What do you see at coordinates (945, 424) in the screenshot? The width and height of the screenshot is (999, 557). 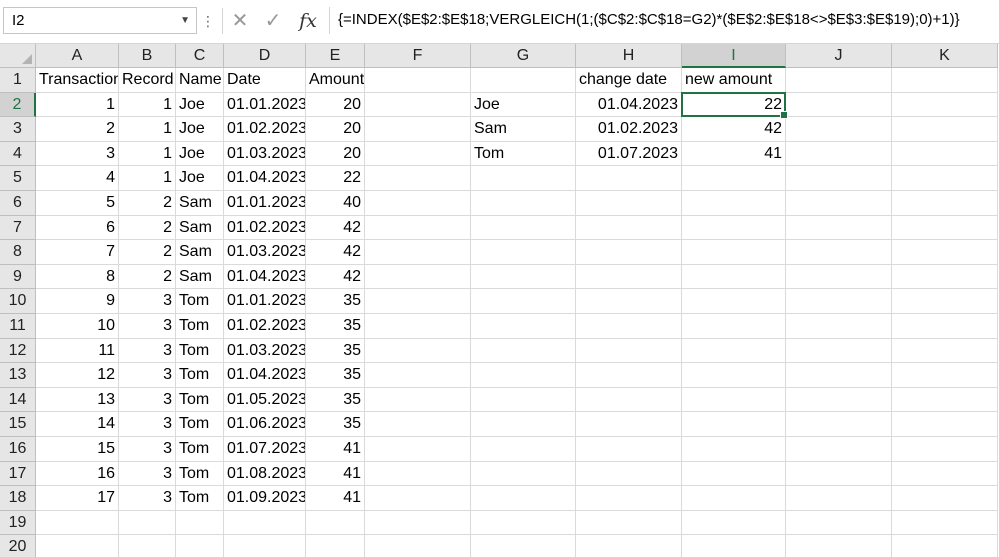 I see `cell-k15` at bounding box center [945, 424].